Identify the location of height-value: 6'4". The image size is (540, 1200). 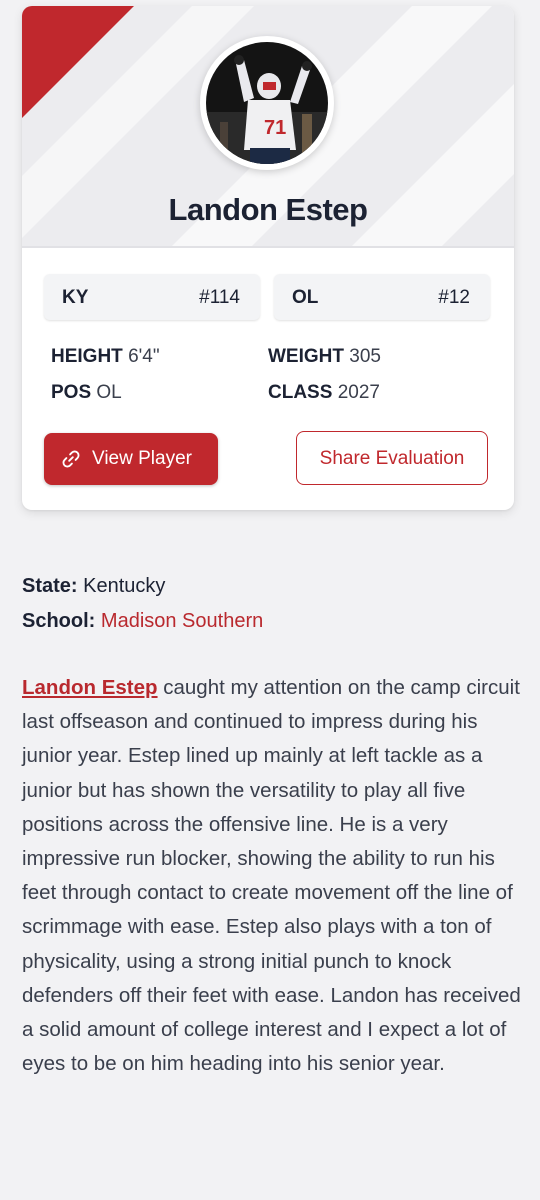
(144, 356).